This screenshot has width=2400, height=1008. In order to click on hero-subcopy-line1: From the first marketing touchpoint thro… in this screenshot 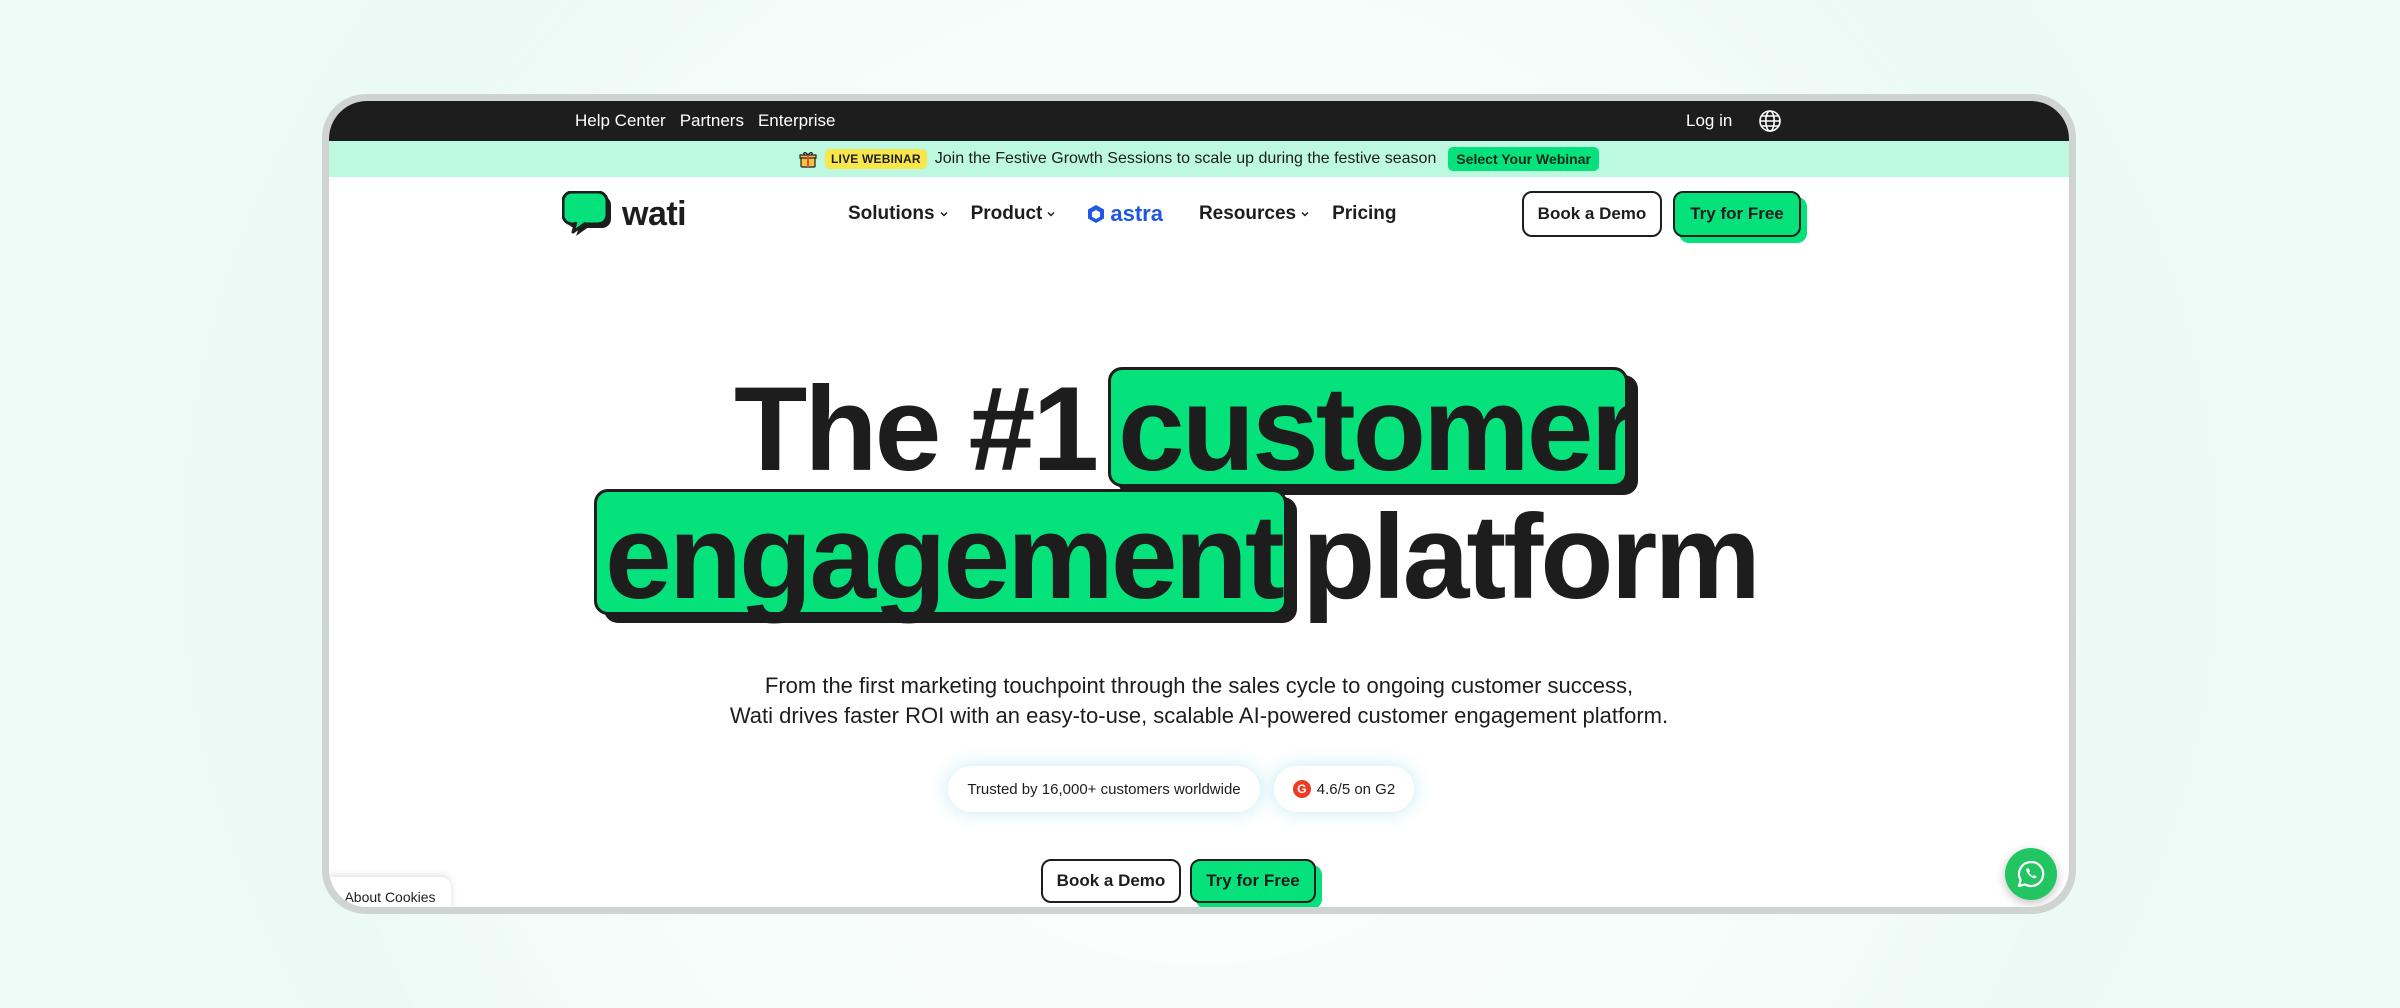, I will do `click(1199, 685)`.